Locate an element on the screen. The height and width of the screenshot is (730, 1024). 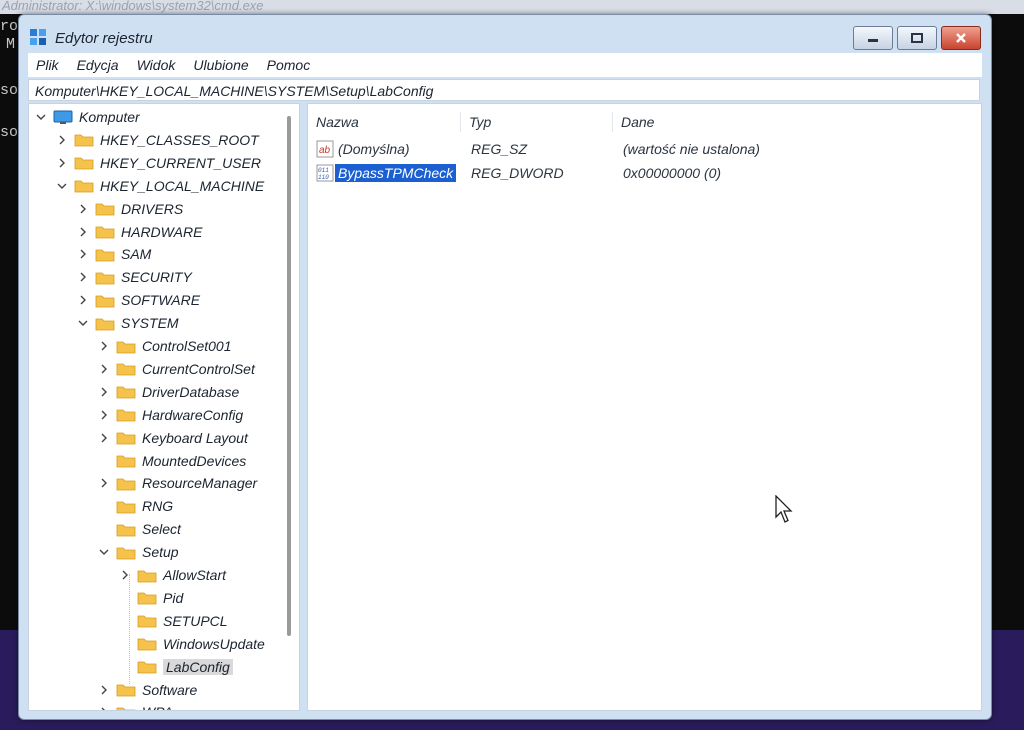
registry-editor-icon is located at coordinates (38, 37).